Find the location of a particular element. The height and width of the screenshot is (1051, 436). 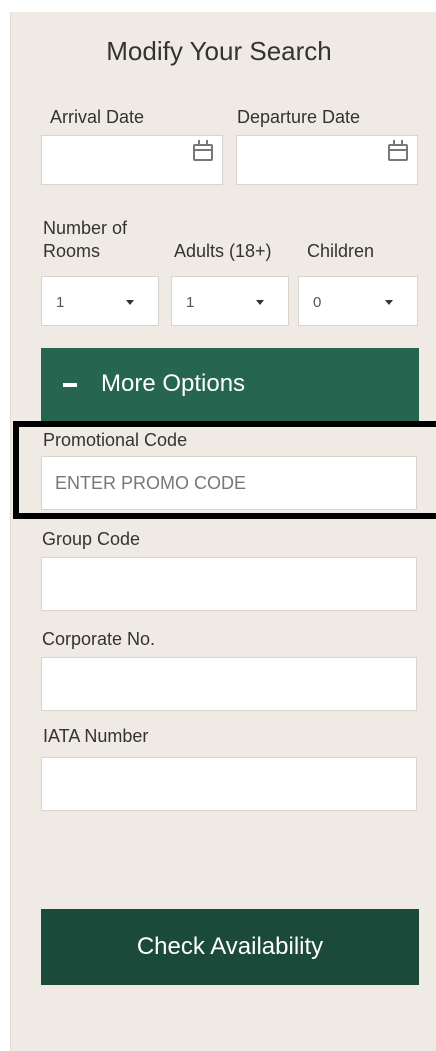

more-options-button: More Options is located at coordinates (230, 385).